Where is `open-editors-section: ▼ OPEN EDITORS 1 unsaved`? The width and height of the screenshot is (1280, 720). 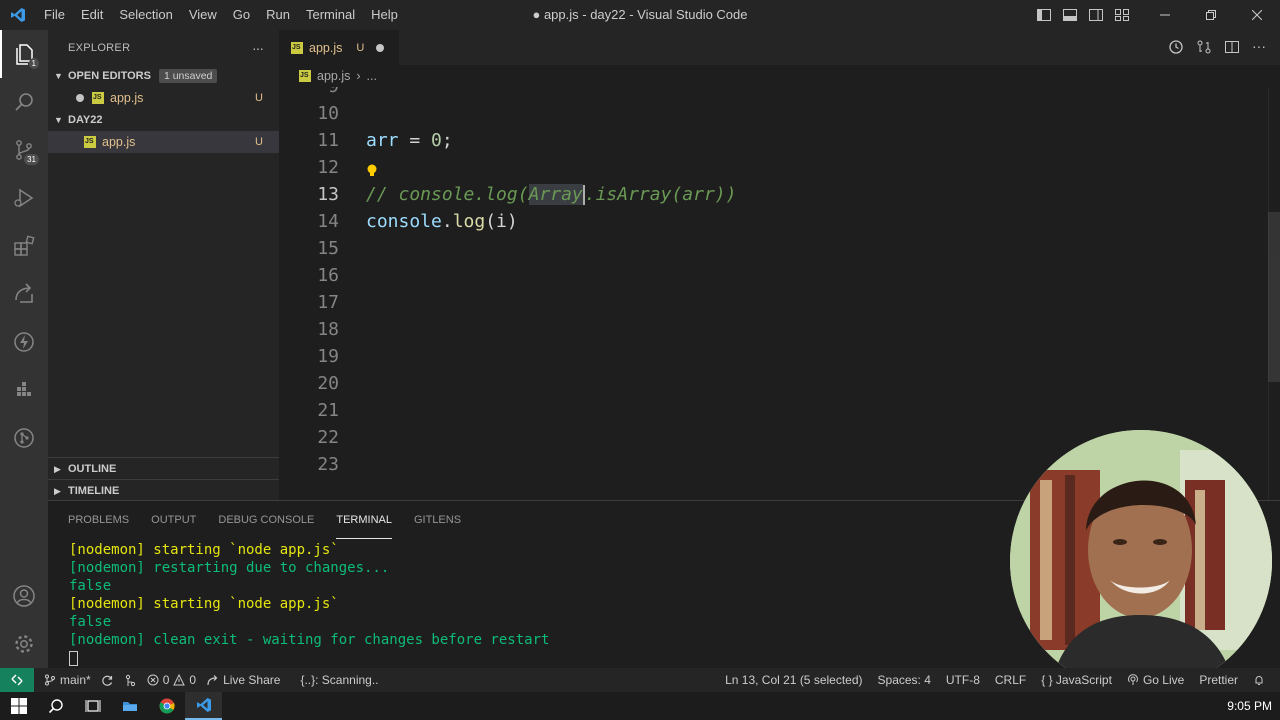 open-editors-section: ▼ OPEN EDITORS 1 unsaved is located at coordinates (163, 76).